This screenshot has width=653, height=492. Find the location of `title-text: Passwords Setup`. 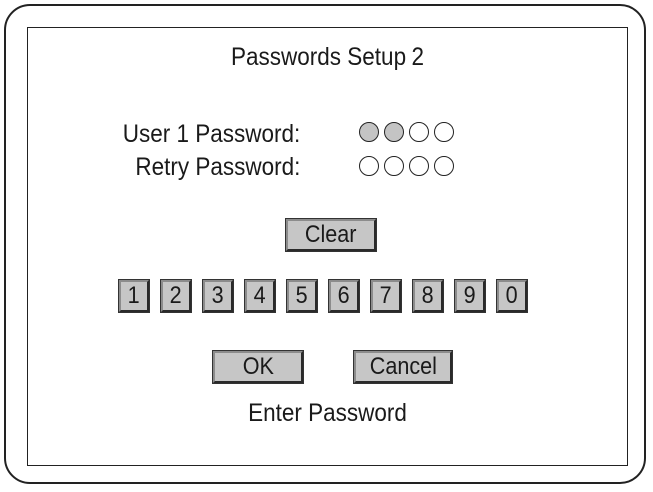

title-text: Passwords Setup is located at coordinates (318, 57).